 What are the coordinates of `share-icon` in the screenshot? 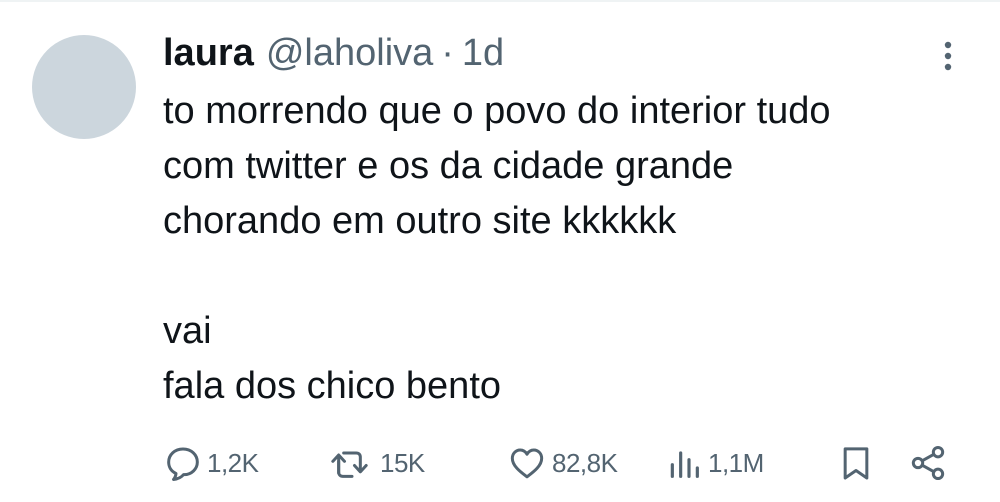 It's located at (928, 463).